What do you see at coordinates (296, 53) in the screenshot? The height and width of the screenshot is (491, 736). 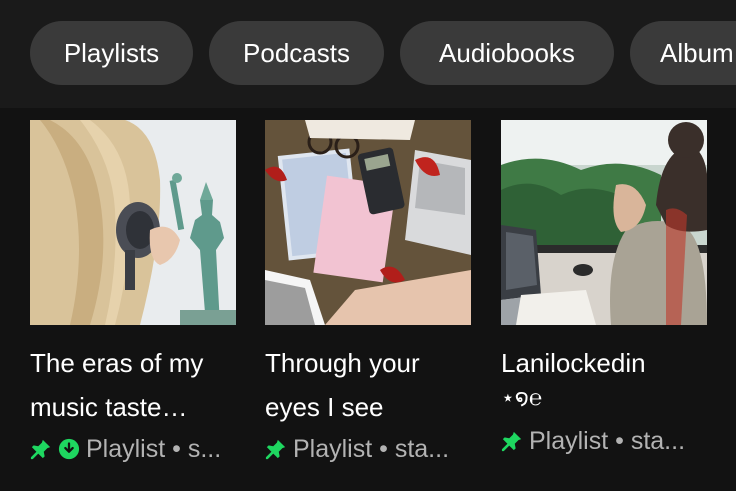 I see `filter-chip-podcasts: Podcasts` at bounding box center [296, 53].